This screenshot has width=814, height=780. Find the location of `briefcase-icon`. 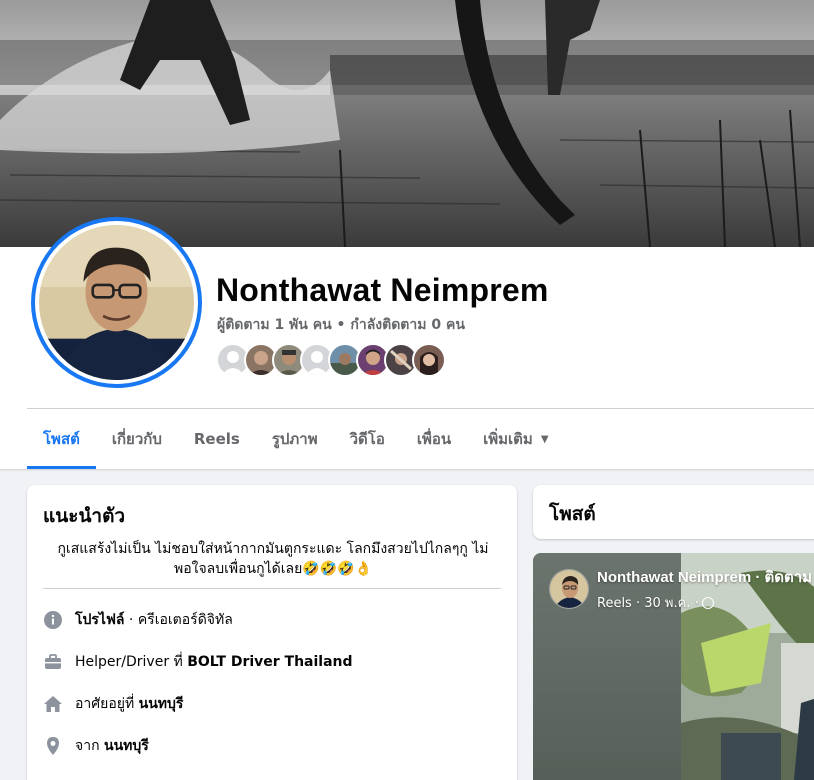

briefcase-icon is located at coordinates (53, 662).